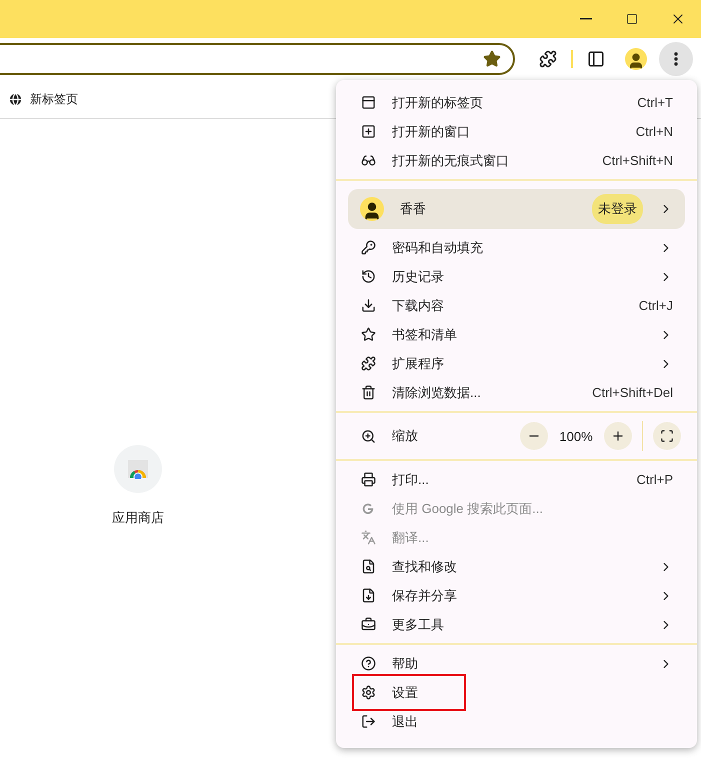  I want to click on menu-item: 历史记录, so click(516, 276).